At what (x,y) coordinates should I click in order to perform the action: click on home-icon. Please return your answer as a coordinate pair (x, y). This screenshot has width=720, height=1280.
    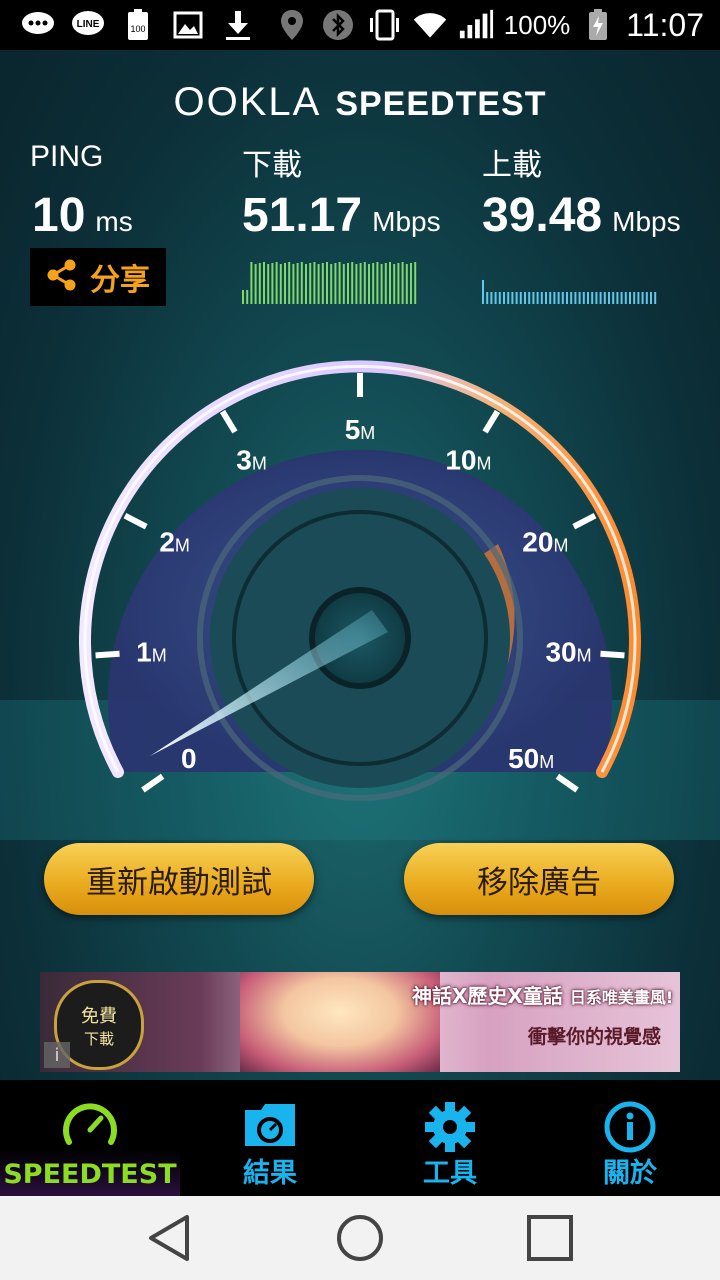
    Looking at the image, I should click on (360, 1240).